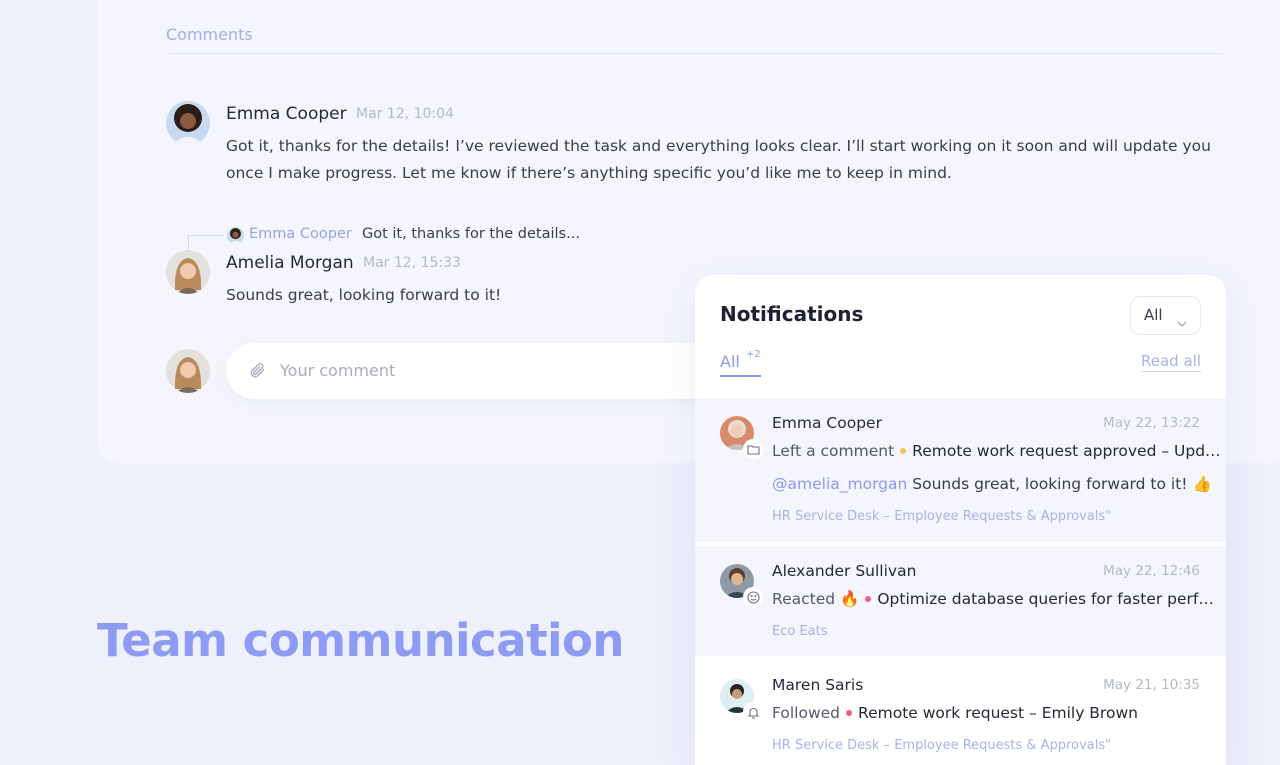 Image resolution: width=1280 pixels, height=765 pixels. What do you see at coordinates (360, 640) in the screenshot?
I see `headline: Team communication` at bounding box center [360, 640].